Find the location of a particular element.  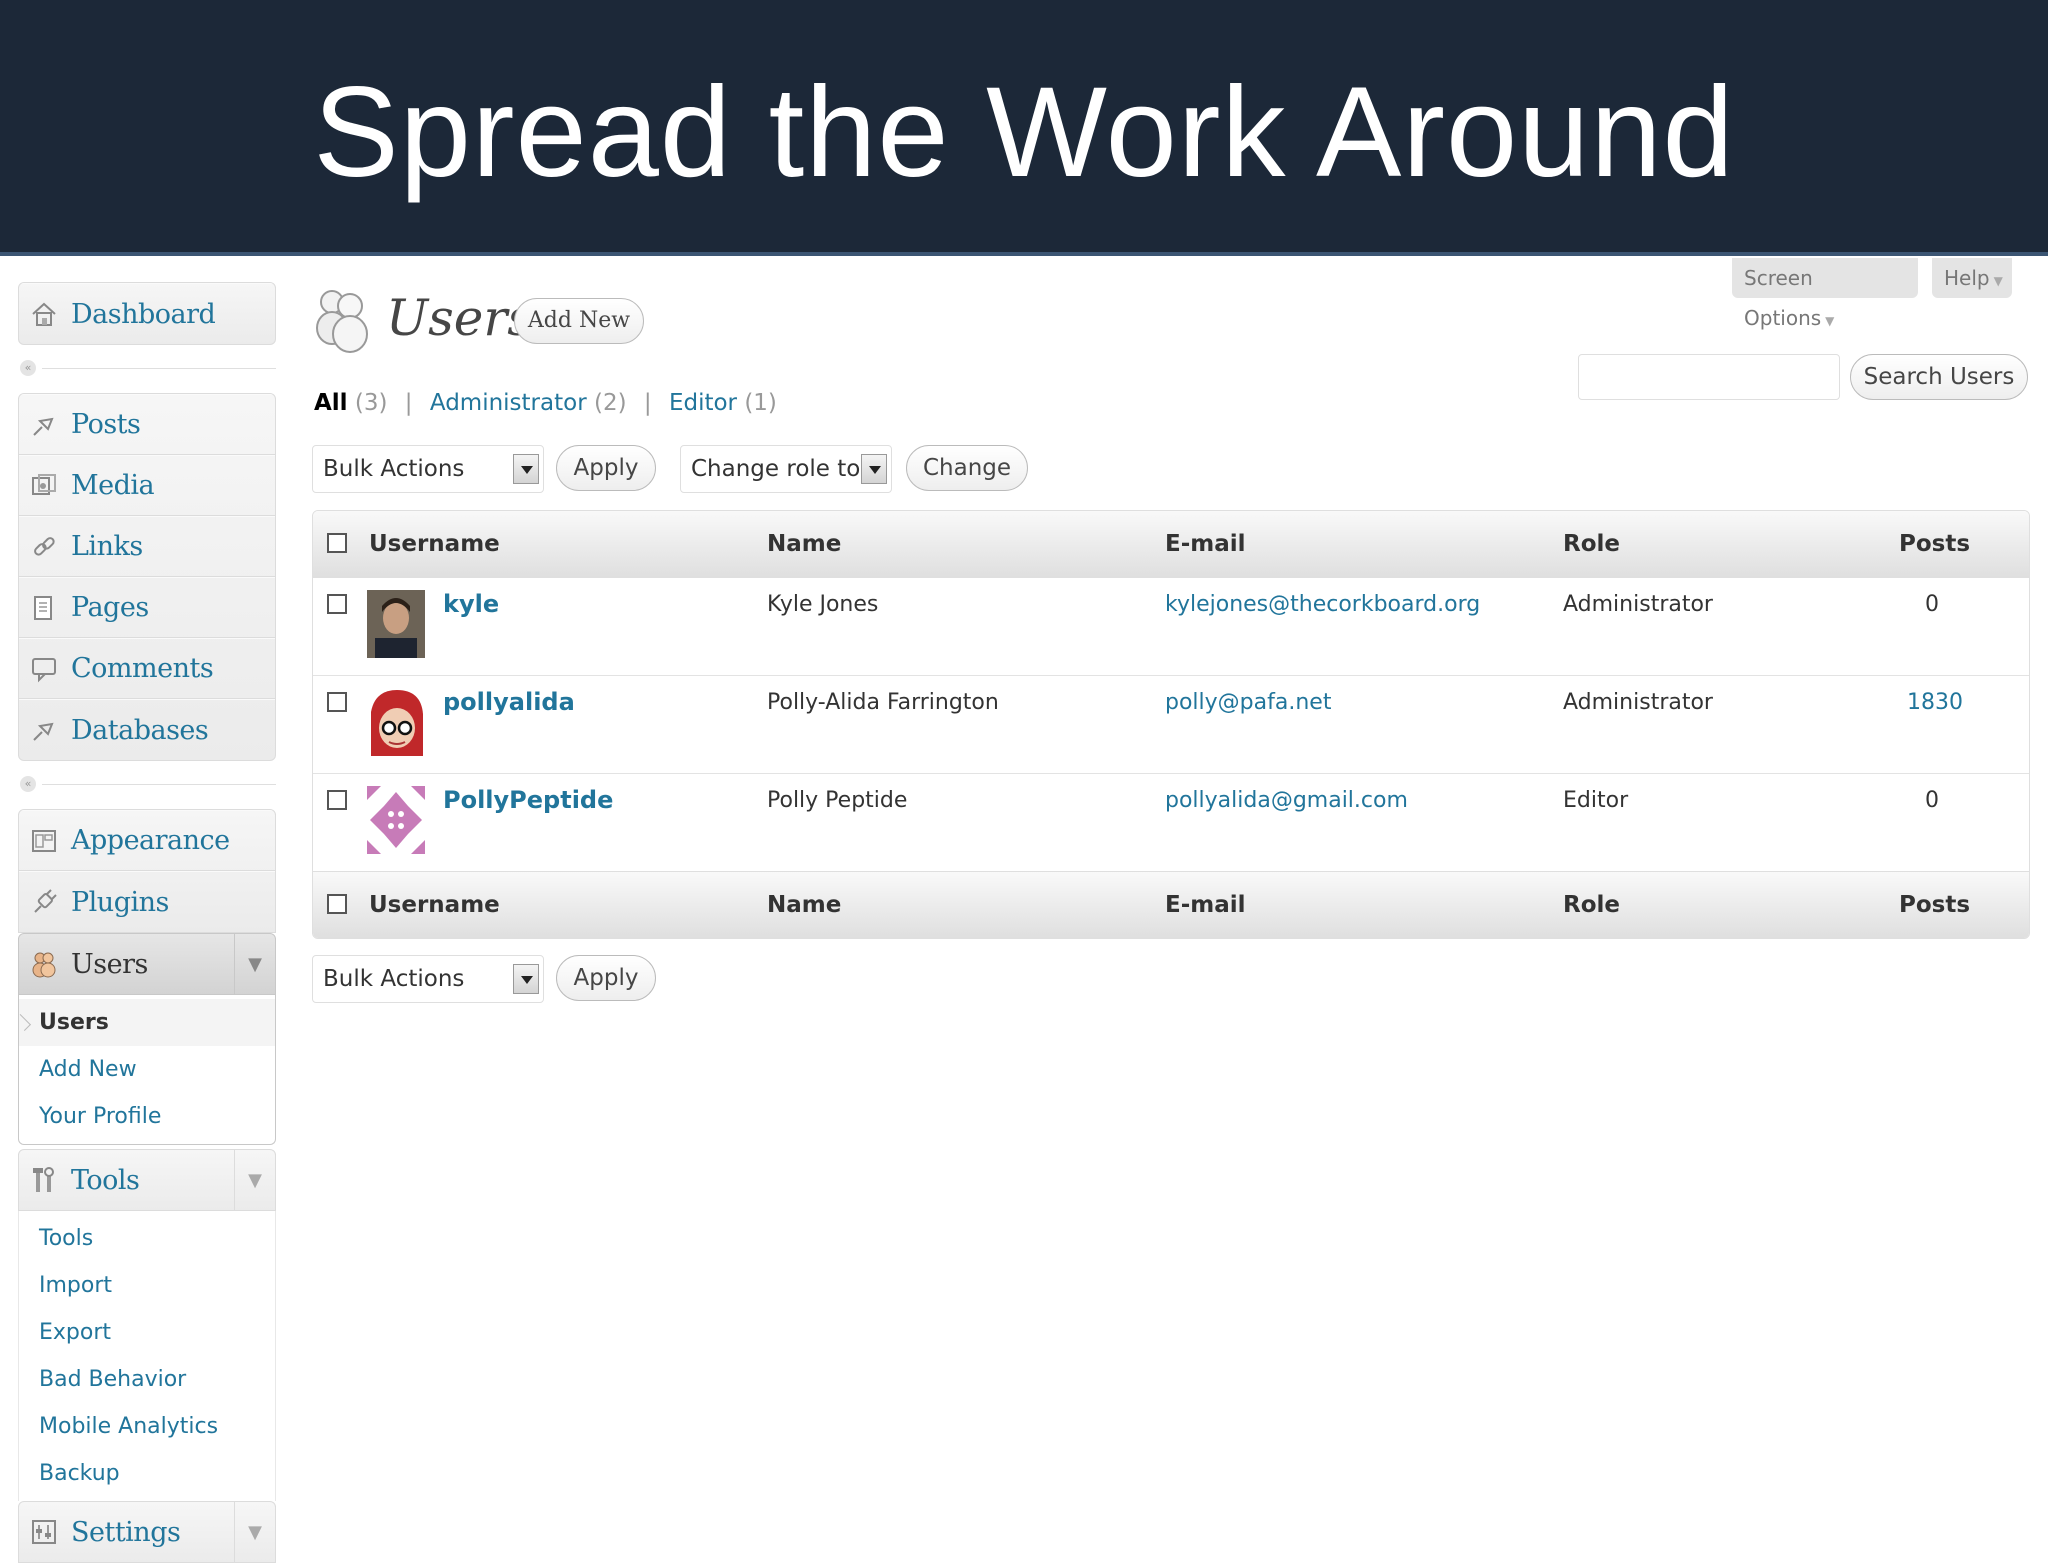

sidebar-item-links: Links is located at coordinates (147, 546).